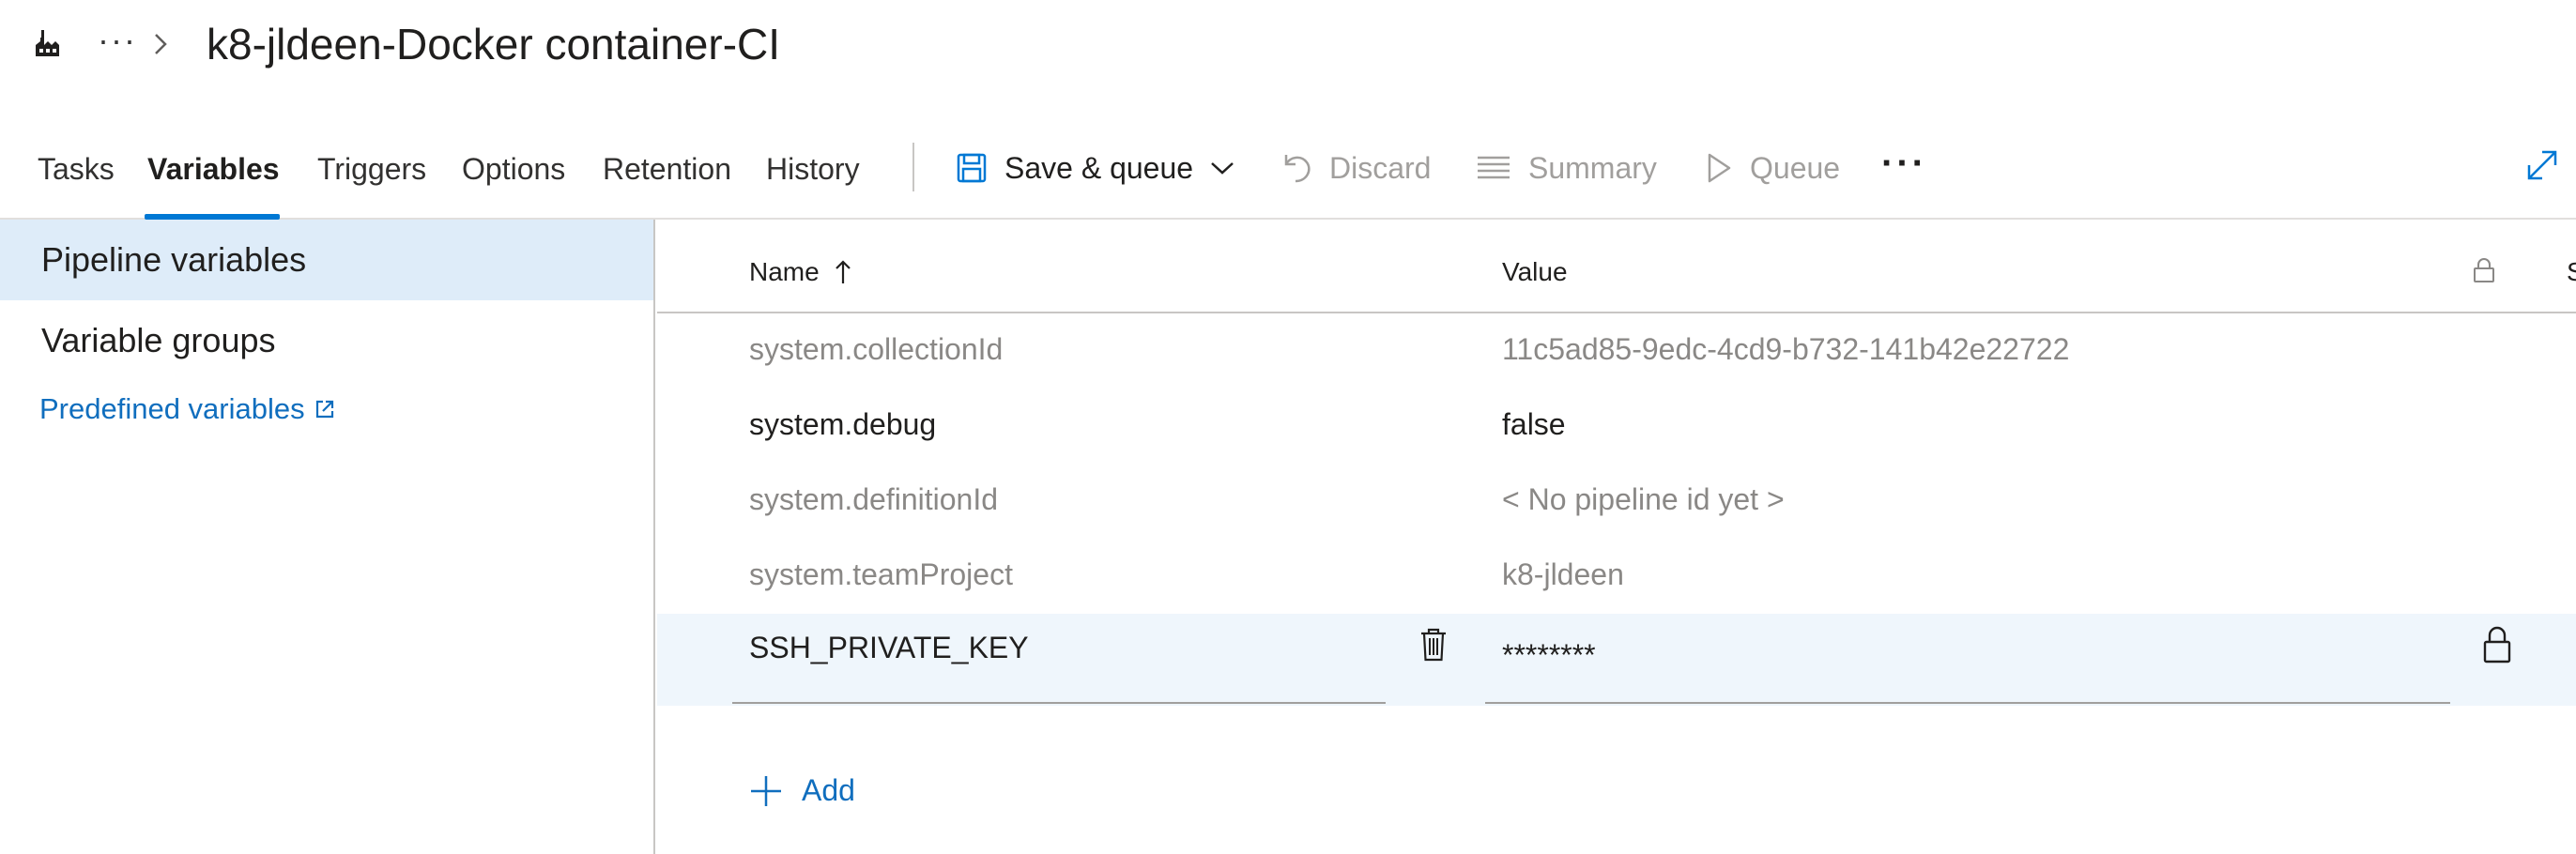 The height and width of the screenshot is (854, 2576). I want to click on page-title: k8-jldeen-Docker container-CI, so click(494, 44).